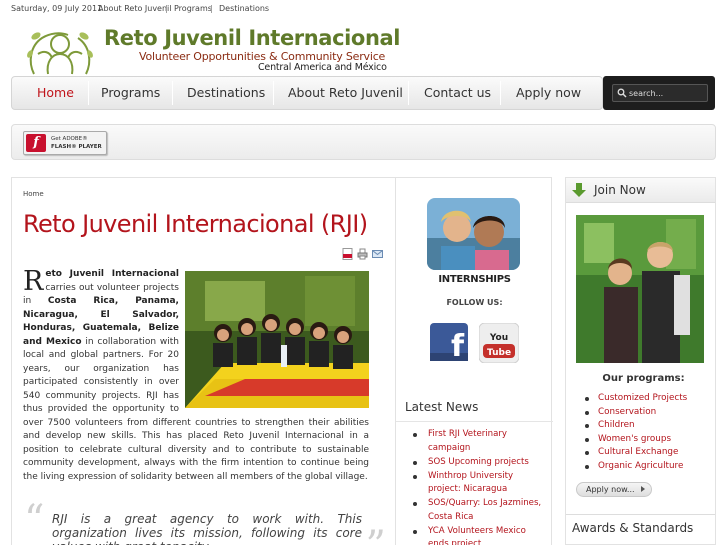 This screenshot has width=727, height=545. What do you see at coordinates (640, 514) in the screenshot?
I see `awards-divider` at bounding box center [640, 514].